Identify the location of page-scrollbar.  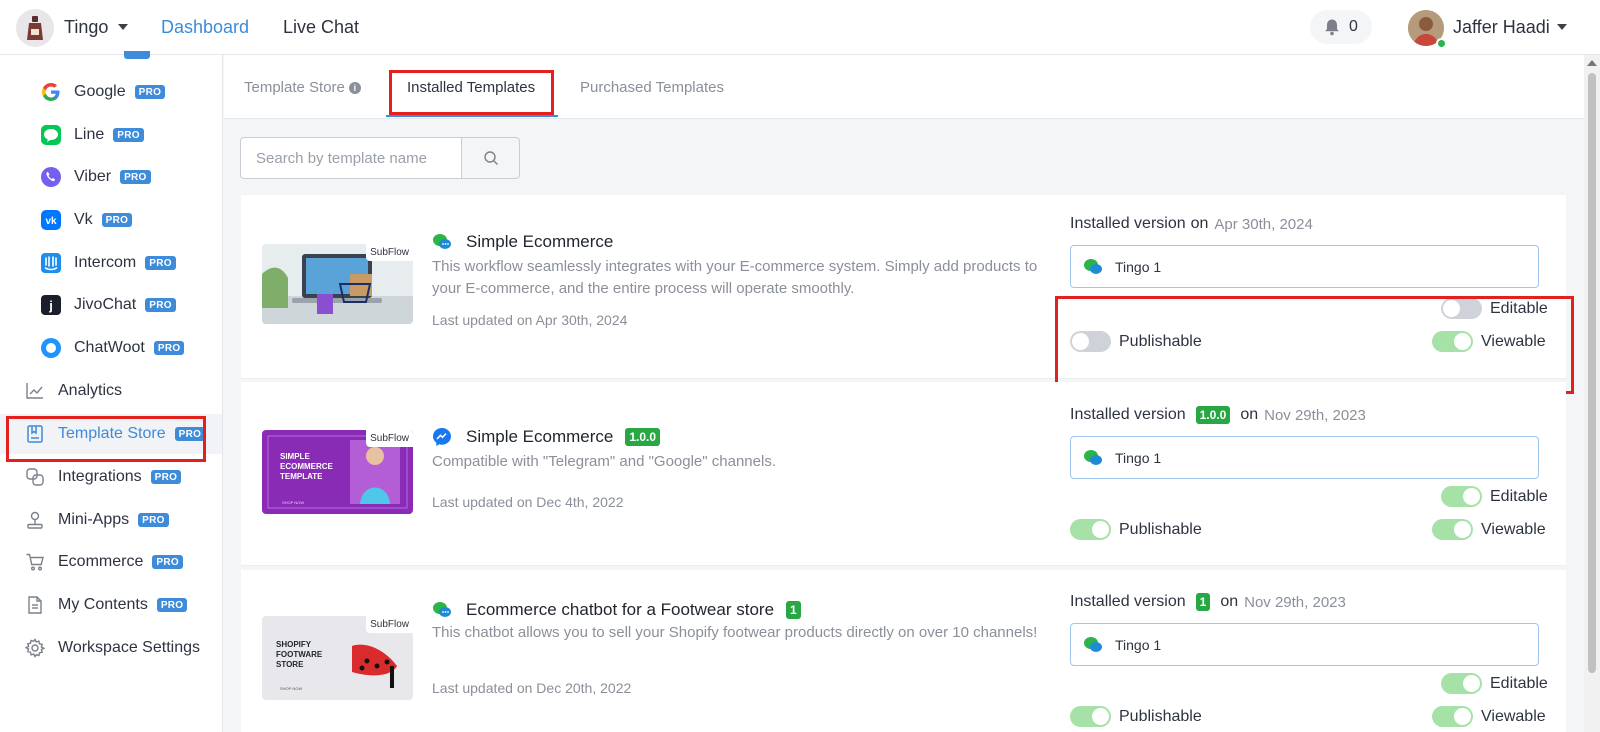
(1592, 393).